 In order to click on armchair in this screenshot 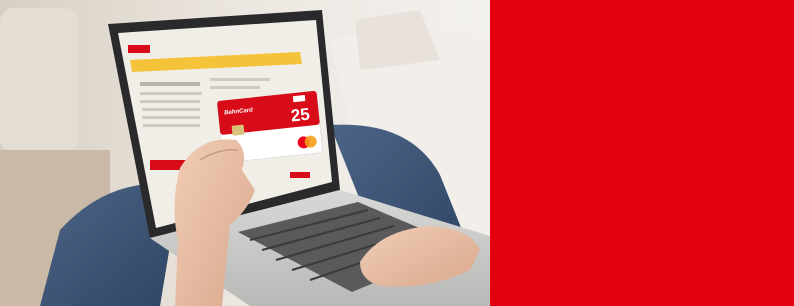, I will do `click(39, 80)`.